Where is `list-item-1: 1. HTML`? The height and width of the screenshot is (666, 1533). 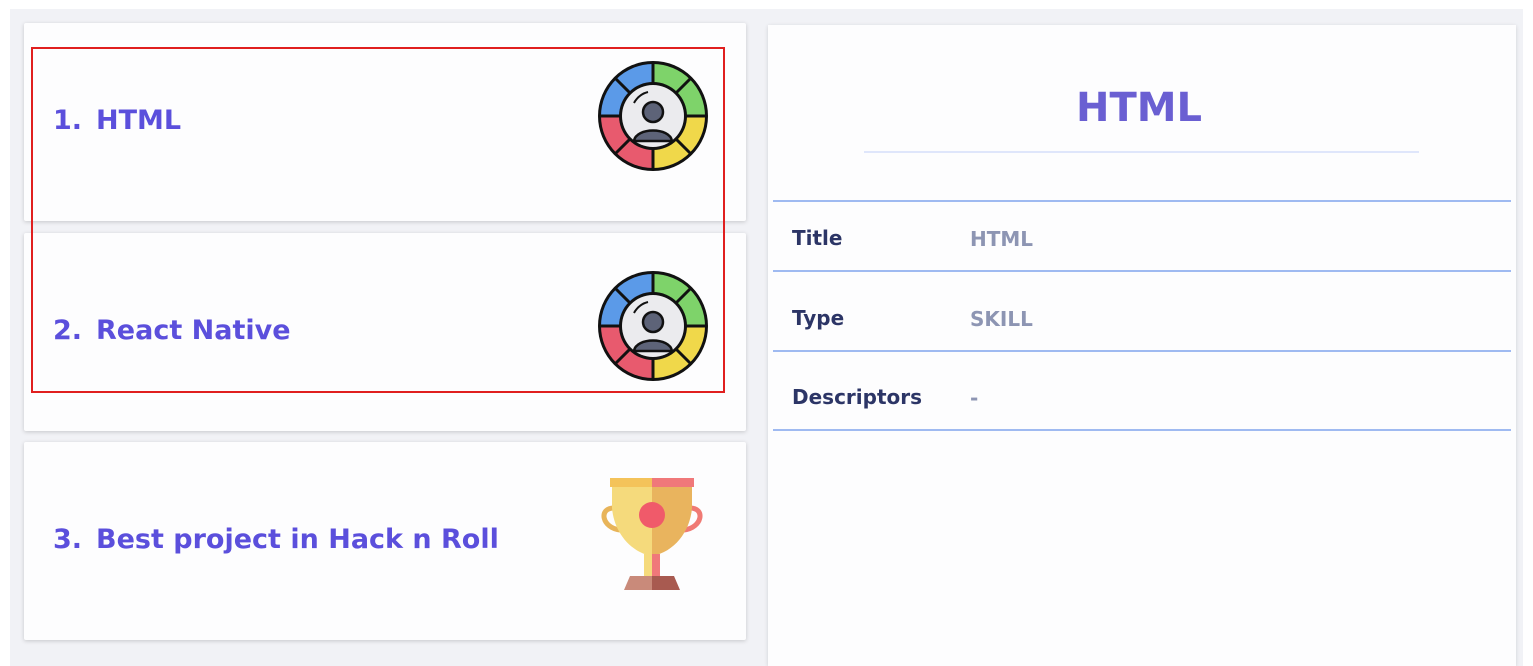
list-item-1: 1. HTML is located at coordinates (385, 122).